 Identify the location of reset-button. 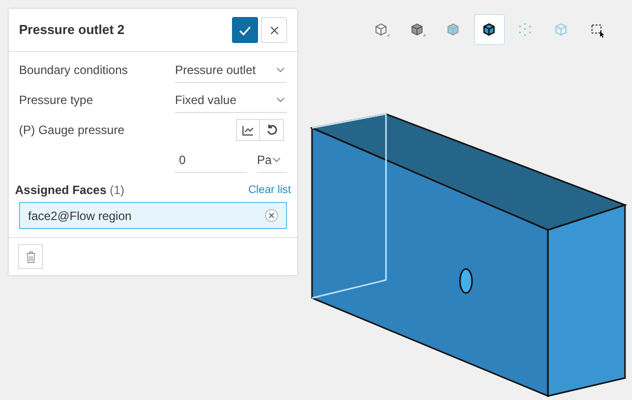
(272, 130).